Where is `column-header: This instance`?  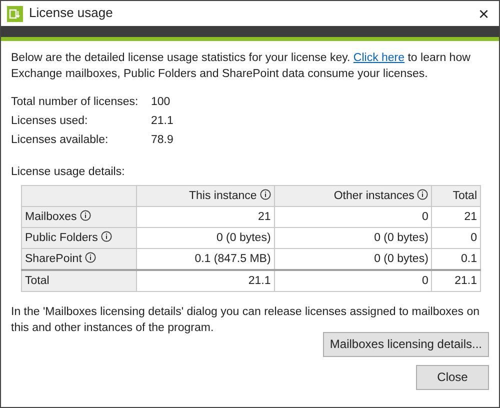 column-header: This instance is located at coordinates (223, 196).